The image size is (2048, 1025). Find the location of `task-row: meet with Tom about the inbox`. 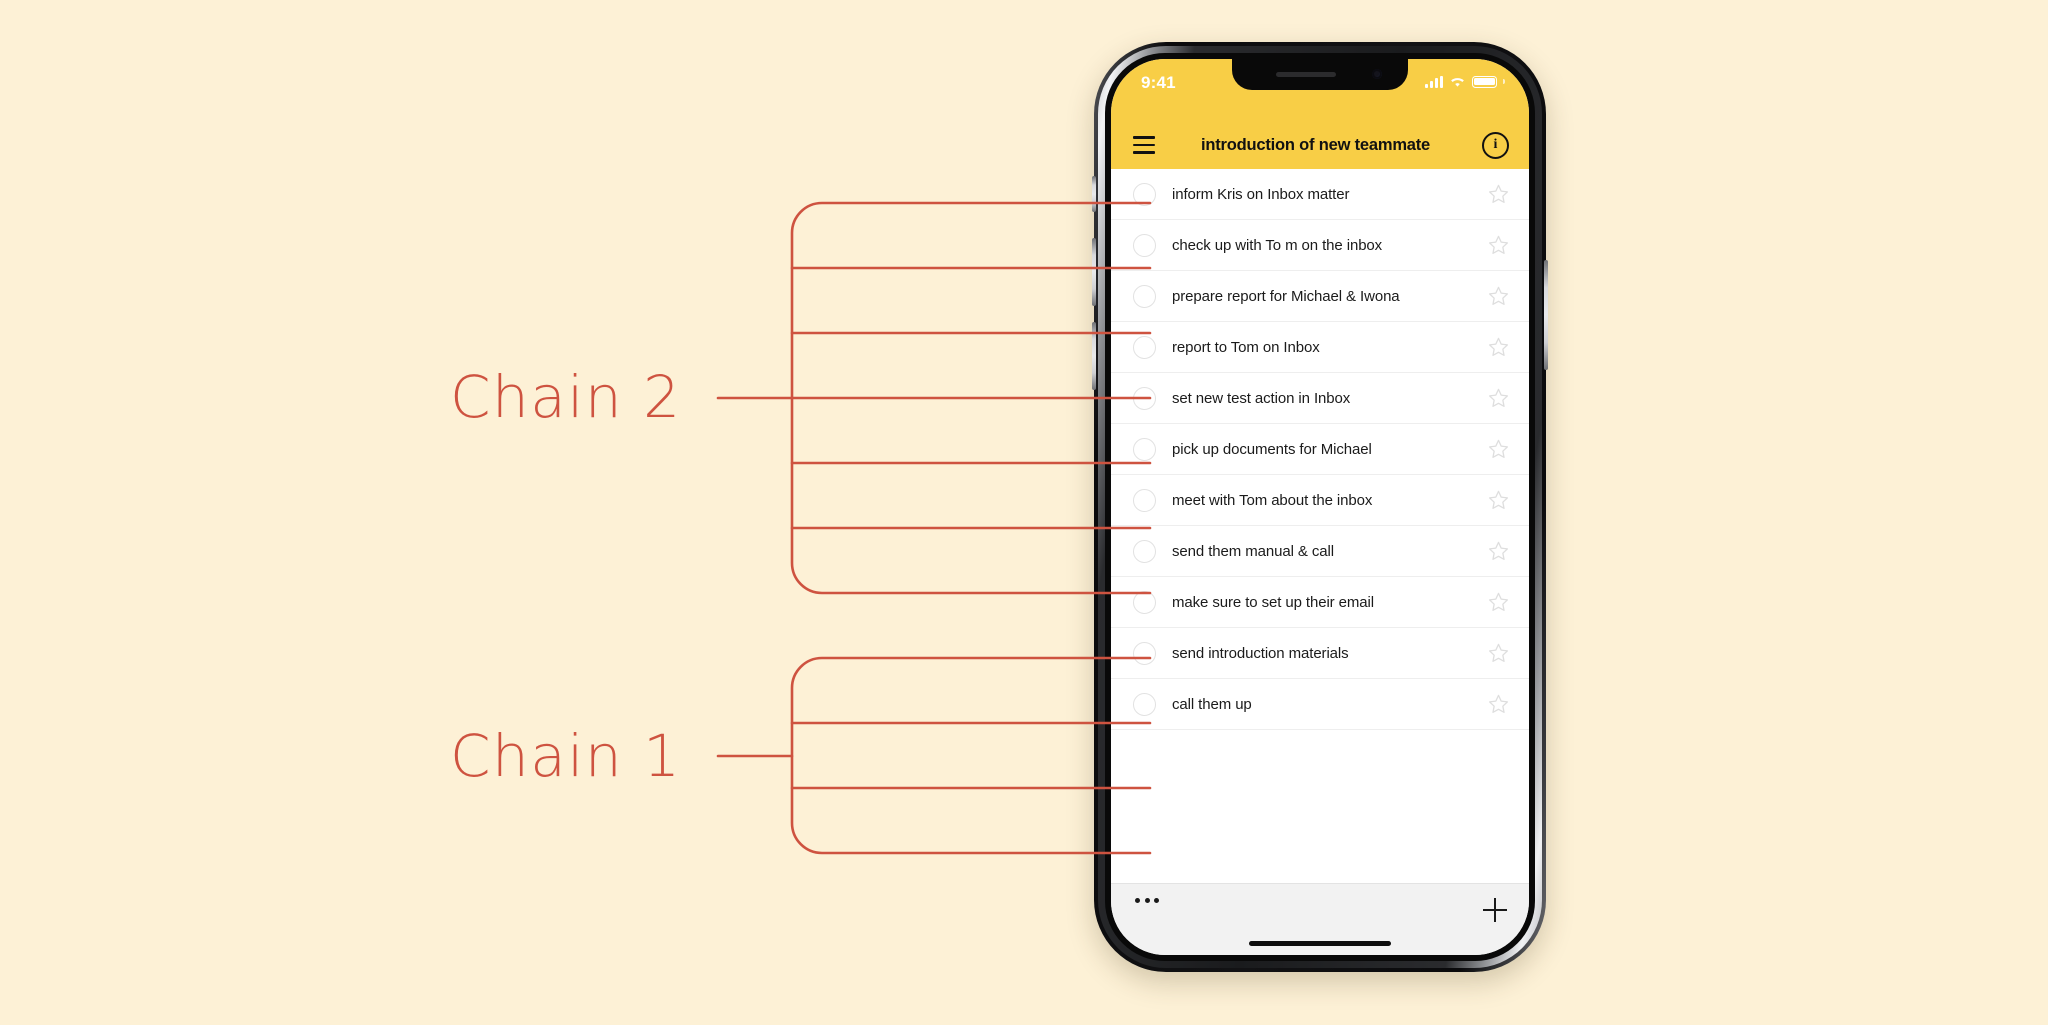

task-row: meet with Tom about the inbox is located at coordinates (1320, 500).